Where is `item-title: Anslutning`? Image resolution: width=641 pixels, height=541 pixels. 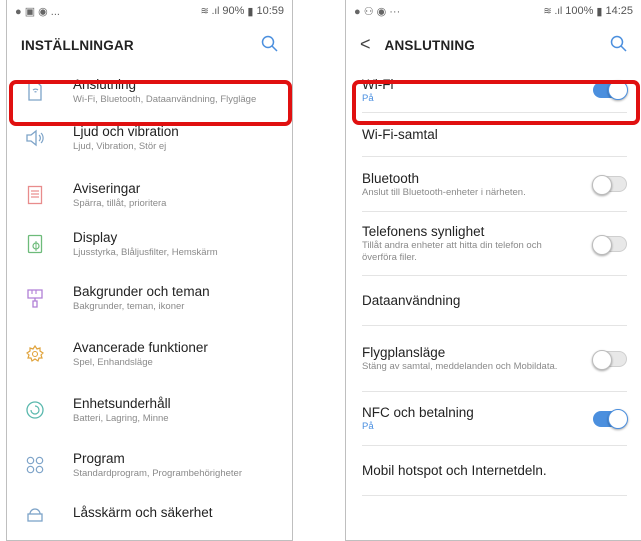 item-title: Anslutning is located at coordinates (105, 84).